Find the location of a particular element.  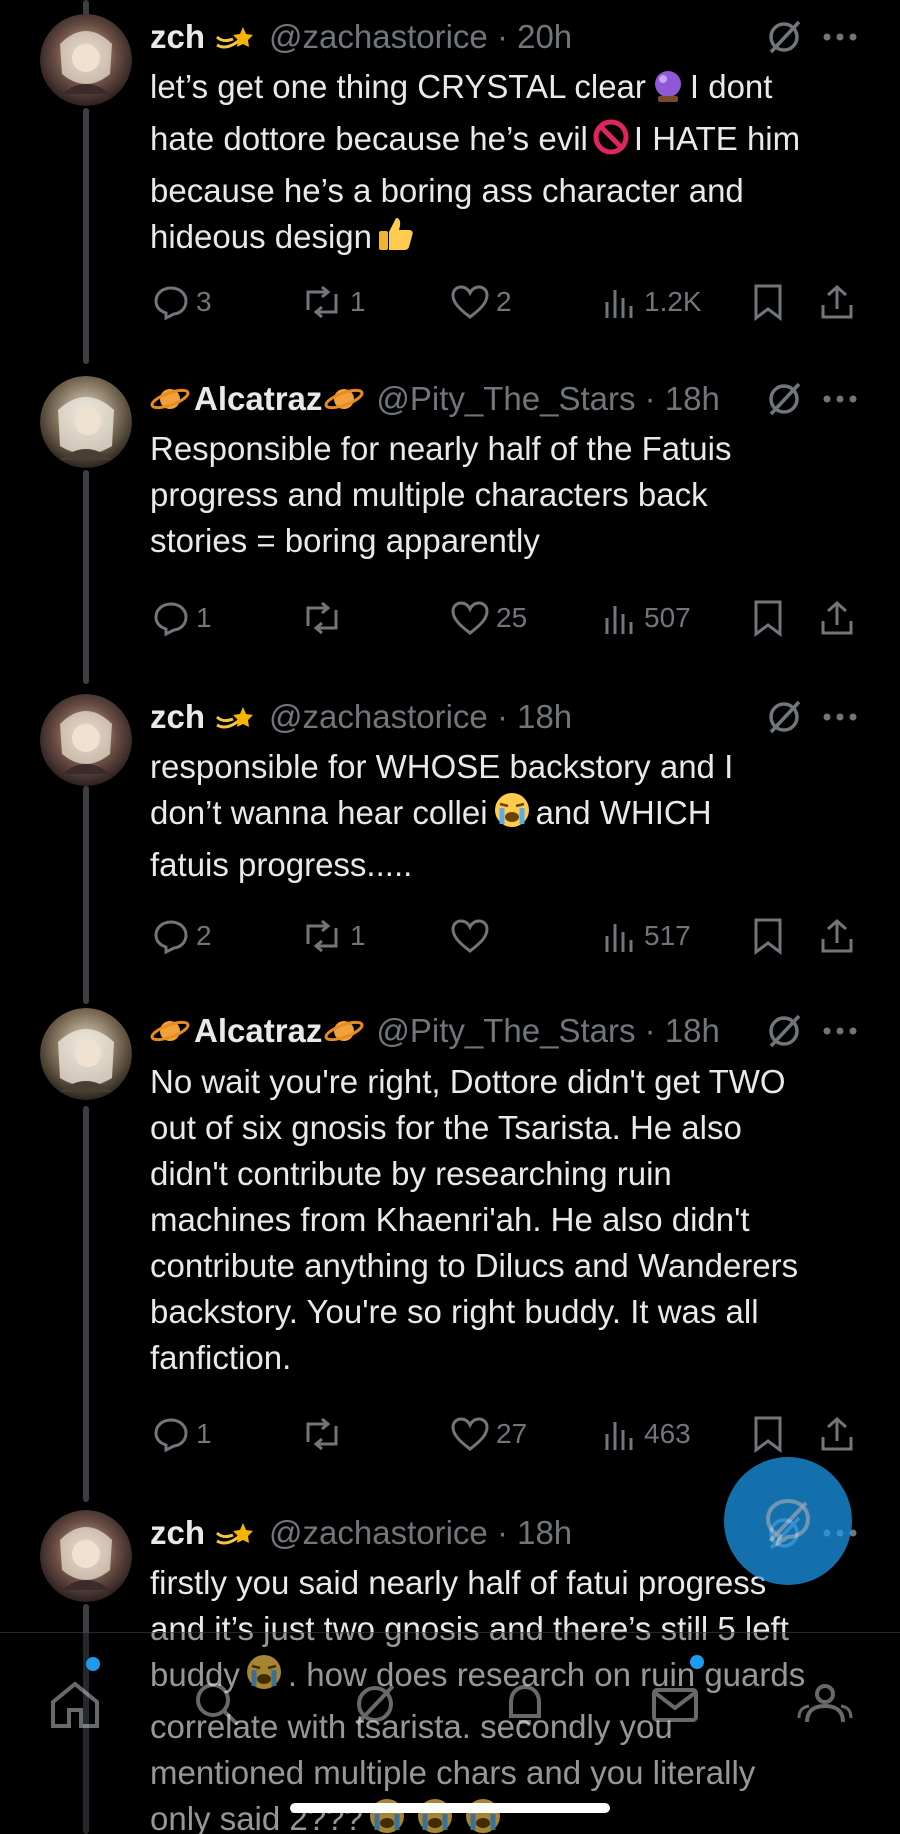

like-button: 25 is located at coordinates (488, 618).